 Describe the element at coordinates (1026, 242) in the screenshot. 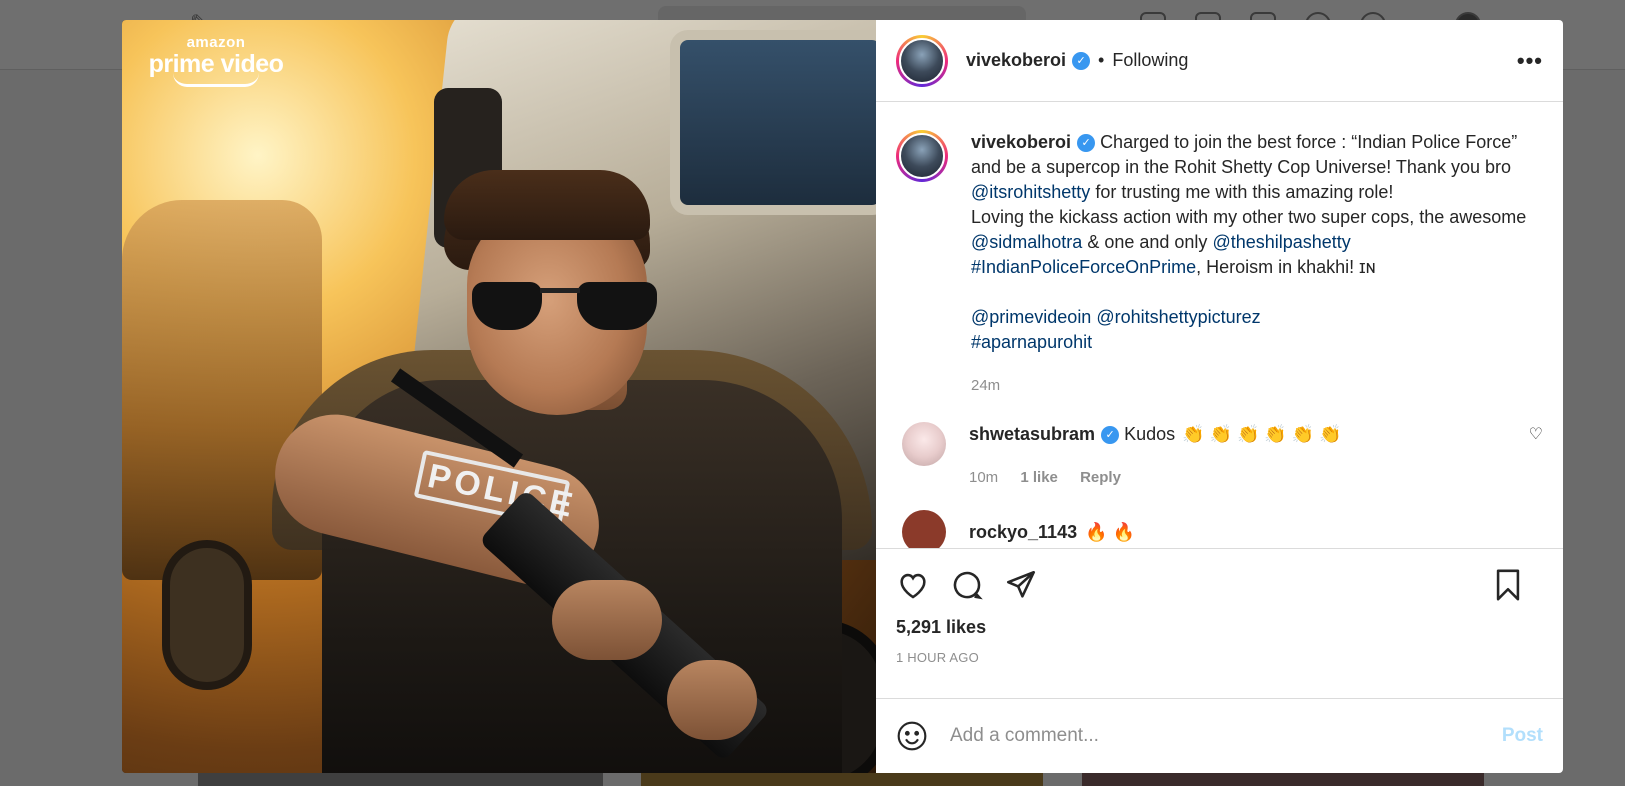

I see `mention-link: @sidmalhotra` at that location.